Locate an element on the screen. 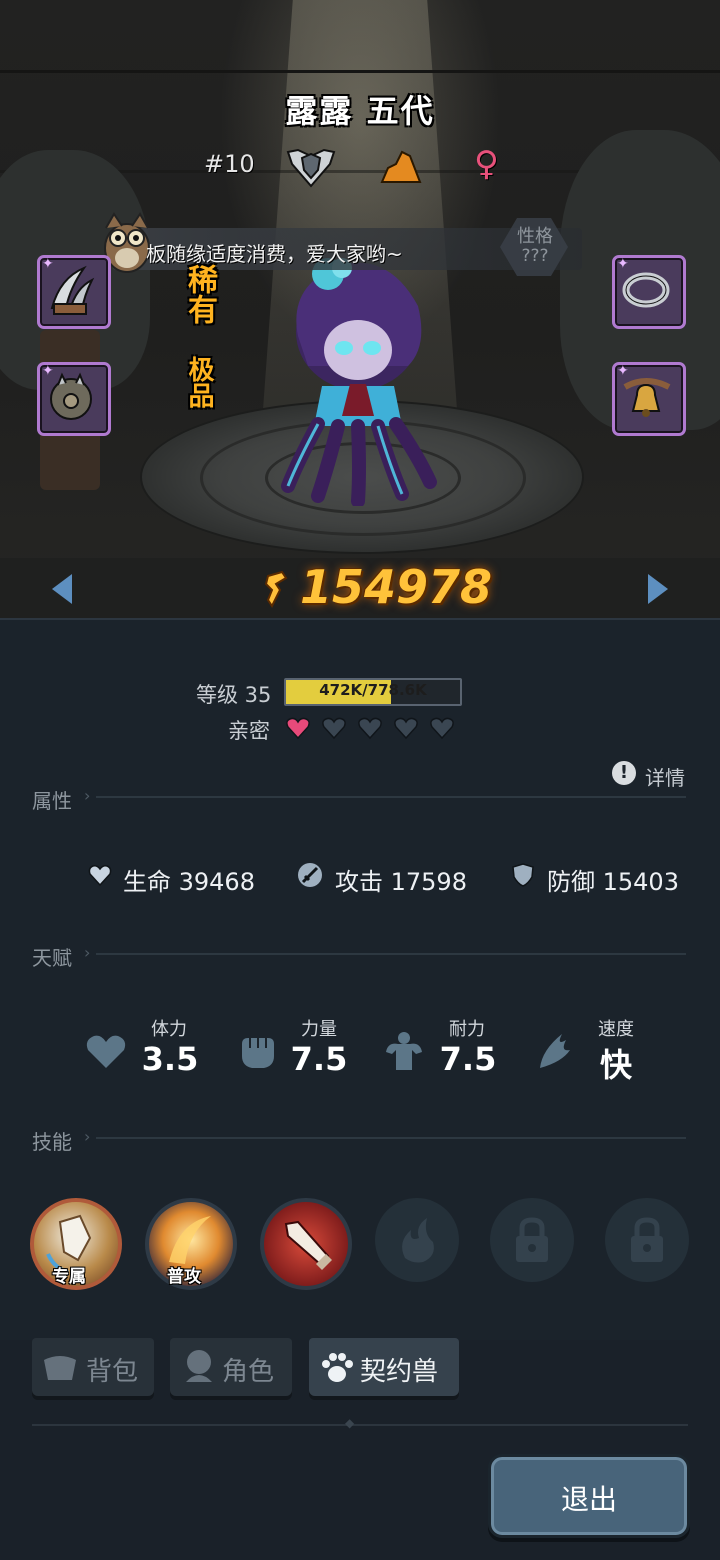 This screenshot has height=1560, width=720. skill-locked-flame is located at coordinates (417, 1240).